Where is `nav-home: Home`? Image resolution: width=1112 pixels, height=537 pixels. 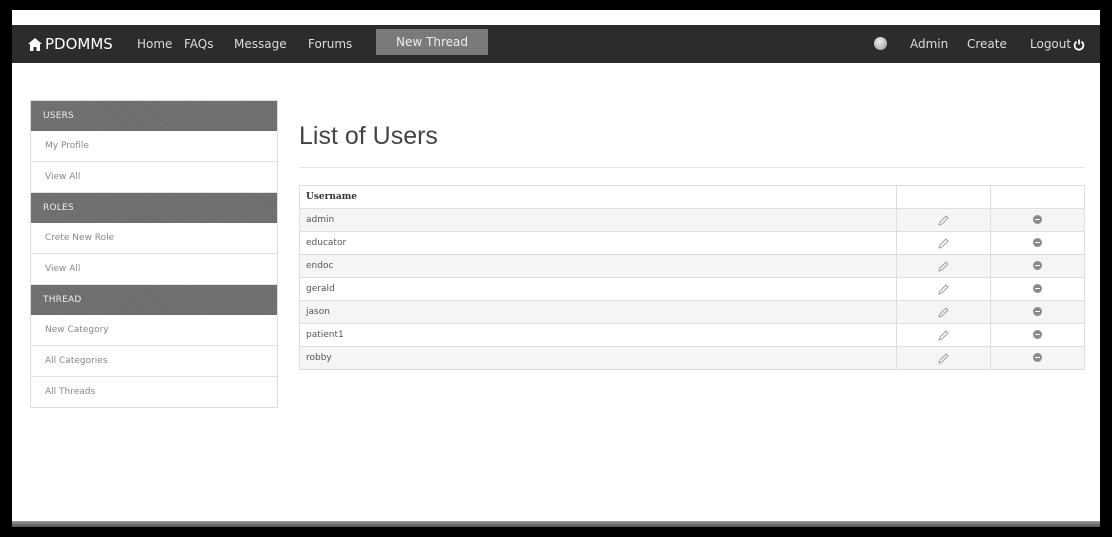 nav-home: Home is located at coordinates (154, 44).